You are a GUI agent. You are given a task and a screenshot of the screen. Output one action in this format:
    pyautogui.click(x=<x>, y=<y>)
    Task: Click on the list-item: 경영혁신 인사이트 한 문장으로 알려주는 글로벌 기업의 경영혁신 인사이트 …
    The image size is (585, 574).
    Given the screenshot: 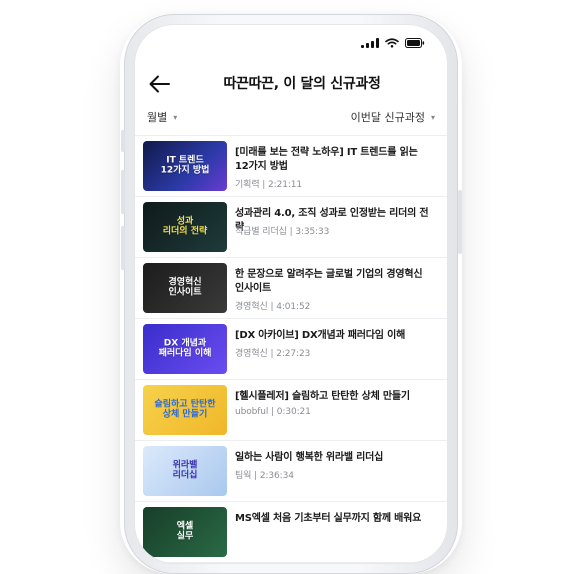 What is the action you would take?
    pyautogui.click(x=291, y=288)
    